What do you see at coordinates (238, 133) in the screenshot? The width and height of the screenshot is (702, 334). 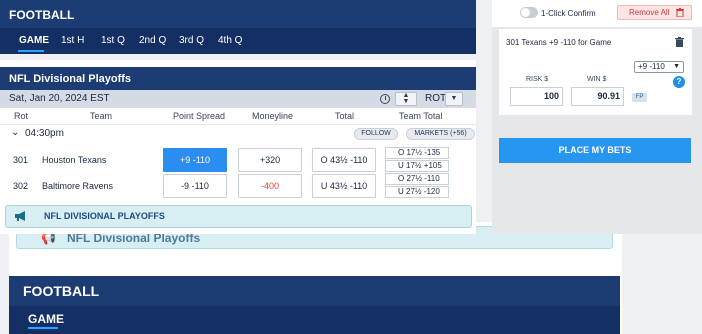 I see `event-time-row: ⌄ 04:30pm FOLLOW MARKETS (+56)` at bounding box center [238, 133].